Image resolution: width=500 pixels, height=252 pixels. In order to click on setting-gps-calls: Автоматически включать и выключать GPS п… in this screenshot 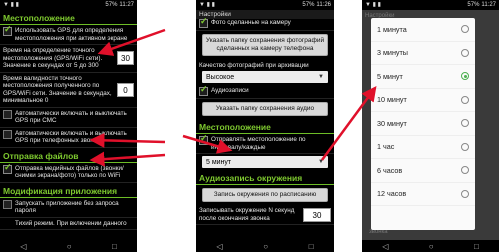, I will do `click(68, 138)`.